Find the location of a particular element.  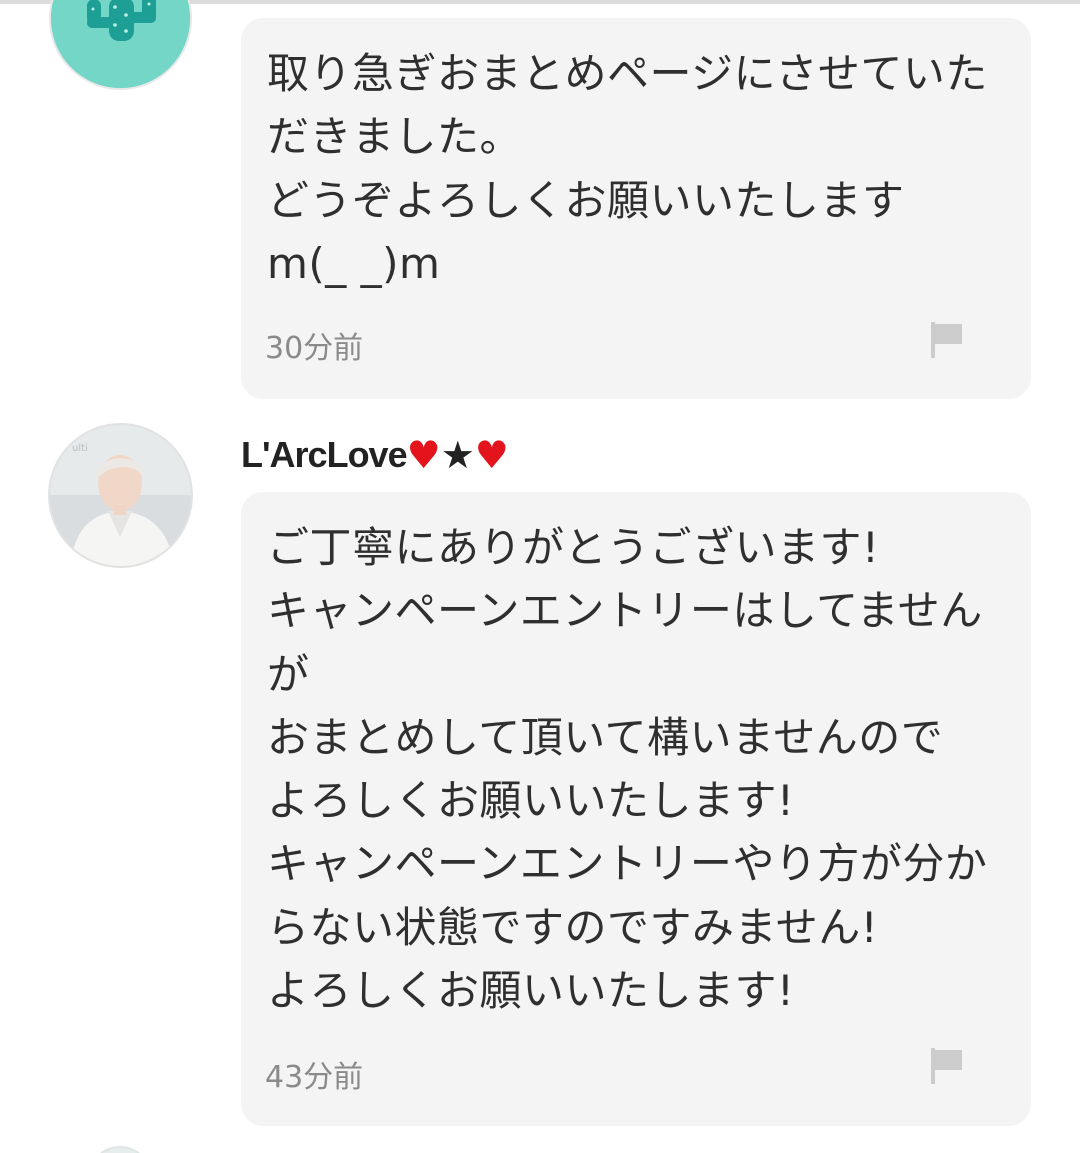

comment-author: L'ArcLove ♥ ★ ♥ is located at coordinates (375, 455).